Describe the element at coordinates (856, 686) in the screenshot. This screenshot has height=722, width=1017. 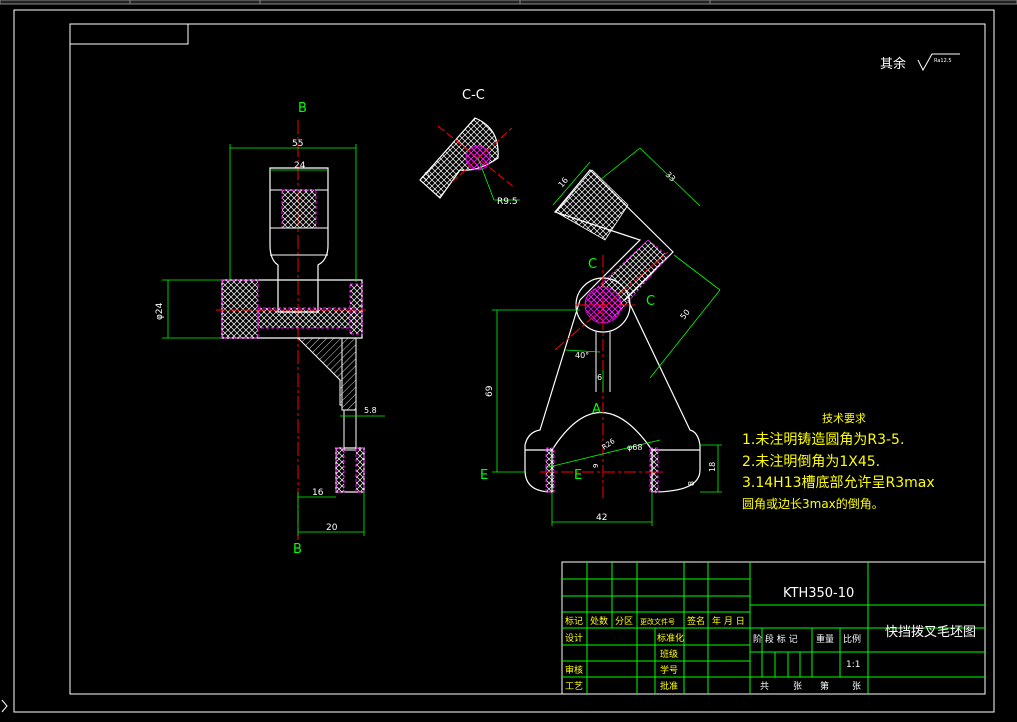
I see `sheet-no-unit: 张` at that location.